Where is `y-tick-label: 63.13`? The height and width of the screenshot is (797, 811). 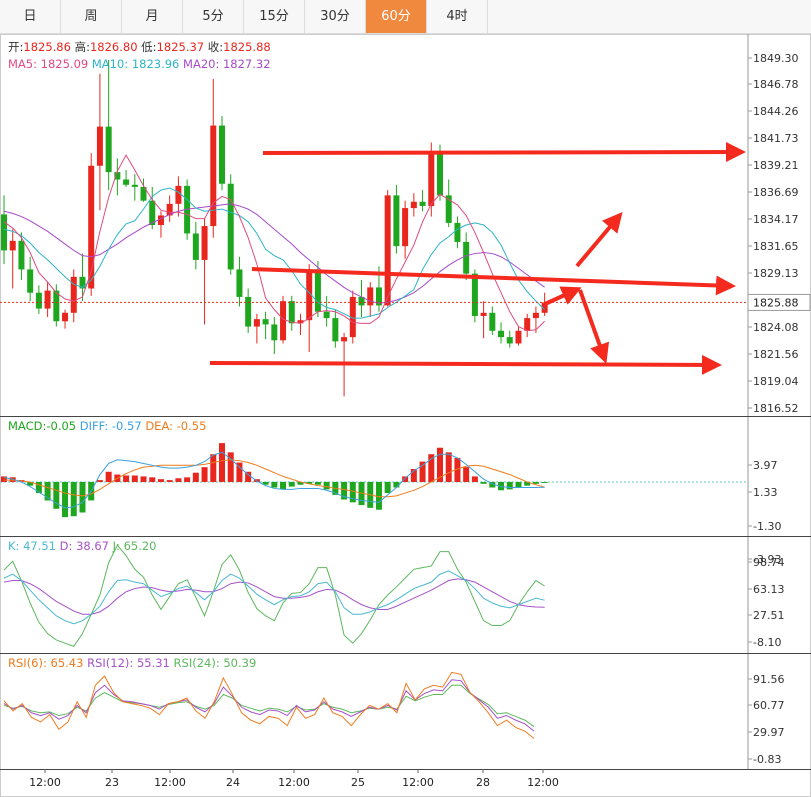 y-tick-label: 63.13 is located at coordinates (769, 589).